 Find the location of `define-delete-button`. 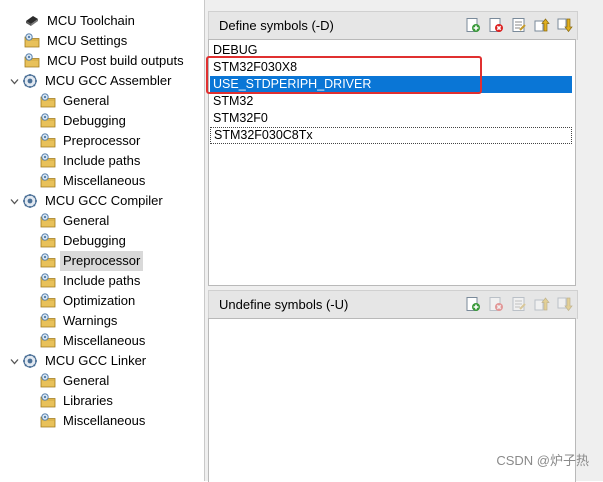

define-delete-button is located at coordinates (496, 25).